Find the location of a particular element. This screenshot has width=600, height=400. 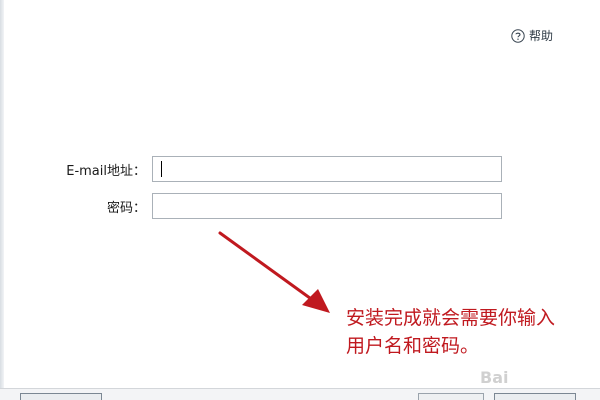

email-row: E-mail地址： is located at coordinates (251, 169).